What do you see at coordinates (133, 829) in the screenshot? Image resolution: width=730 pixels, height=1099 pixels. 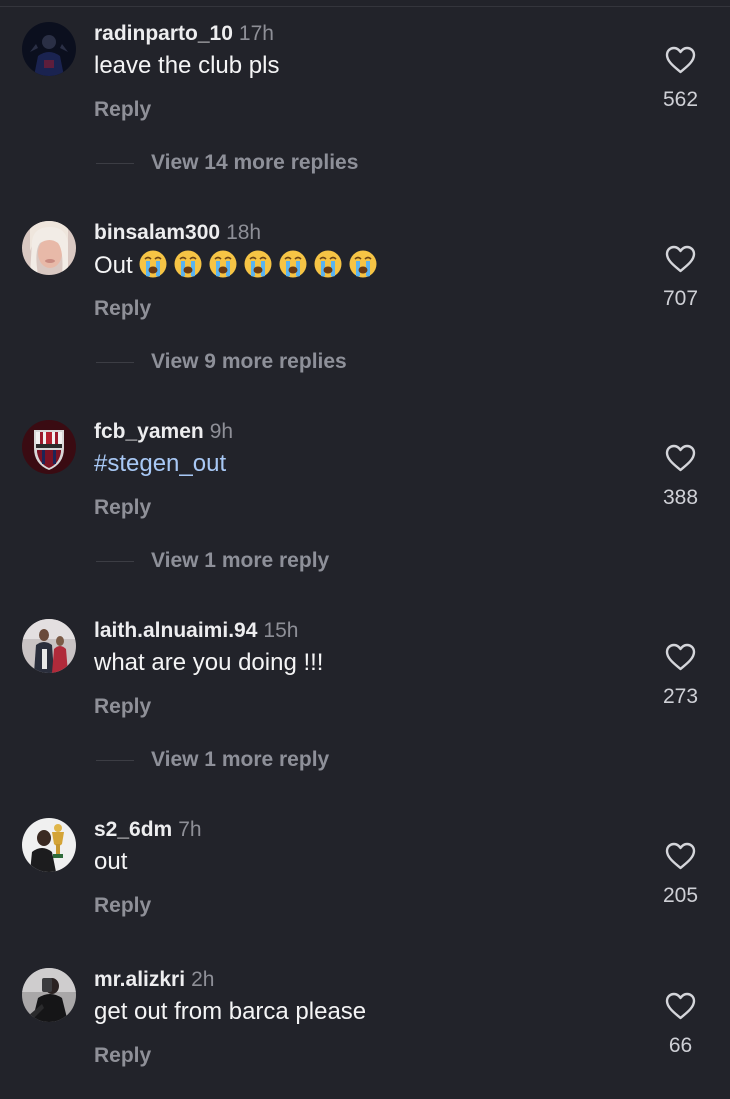 I see `comment-username: s2_6dm` at bounding box center [133, 829].